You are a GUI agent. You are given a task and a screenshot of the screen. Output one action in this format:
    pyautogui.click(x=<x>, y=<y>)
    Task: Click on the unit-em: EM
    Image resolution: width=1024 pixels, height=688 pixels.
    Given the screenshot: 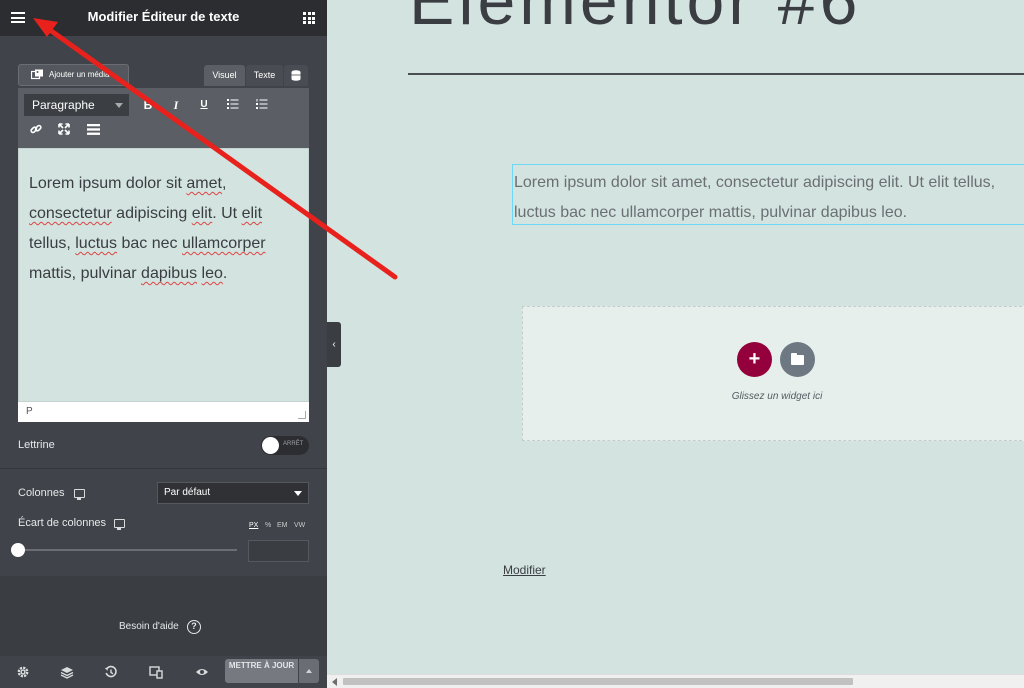 What is the action you would take?
    pyautogui.click(x=282, y=525)
    